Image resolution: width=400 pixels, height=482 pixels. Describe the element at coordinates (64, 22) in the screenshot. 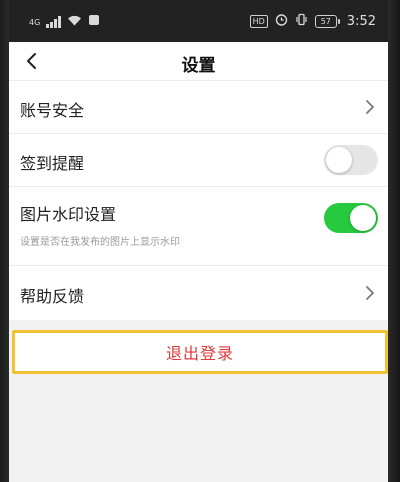

I see `status-left: 4G` at that location.